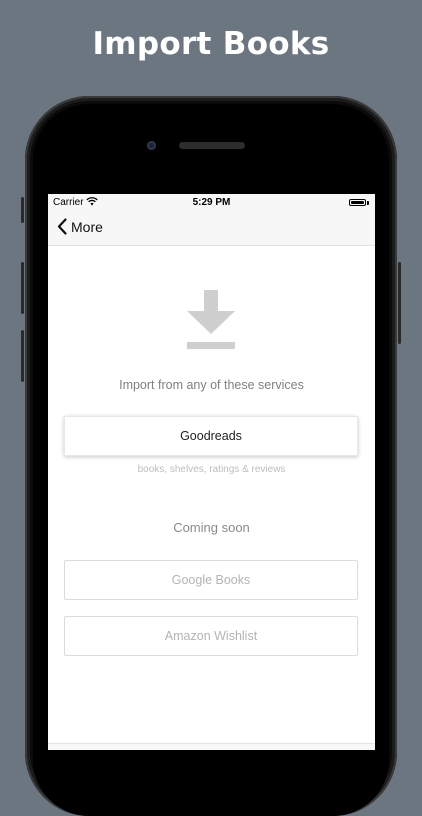 Image resolution: width=422 pixels, height=816 pixels. I want to click on status-time: 5:29 PM, so click(211, 202).